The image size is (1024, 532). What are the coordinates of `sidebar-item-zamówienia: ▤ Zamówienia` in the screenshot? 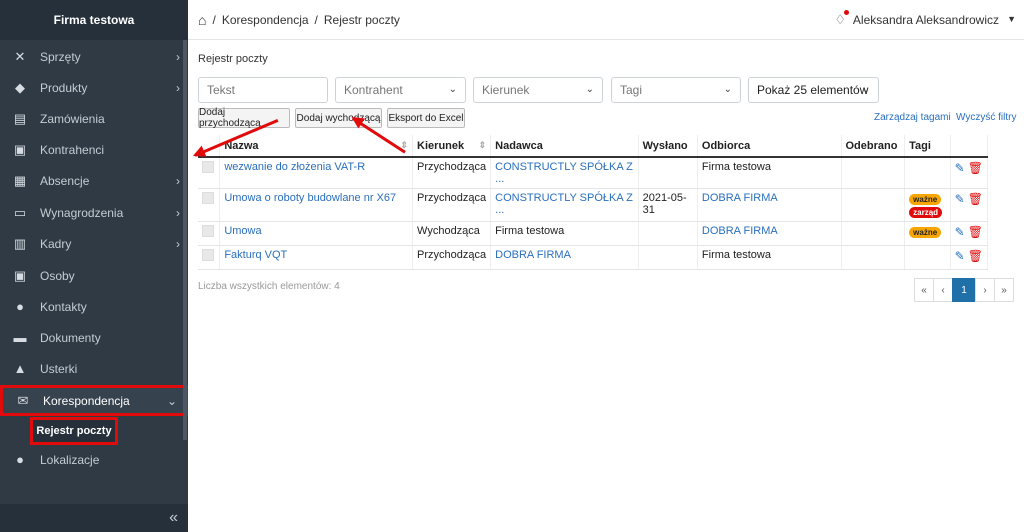 It's located at (94, 118).